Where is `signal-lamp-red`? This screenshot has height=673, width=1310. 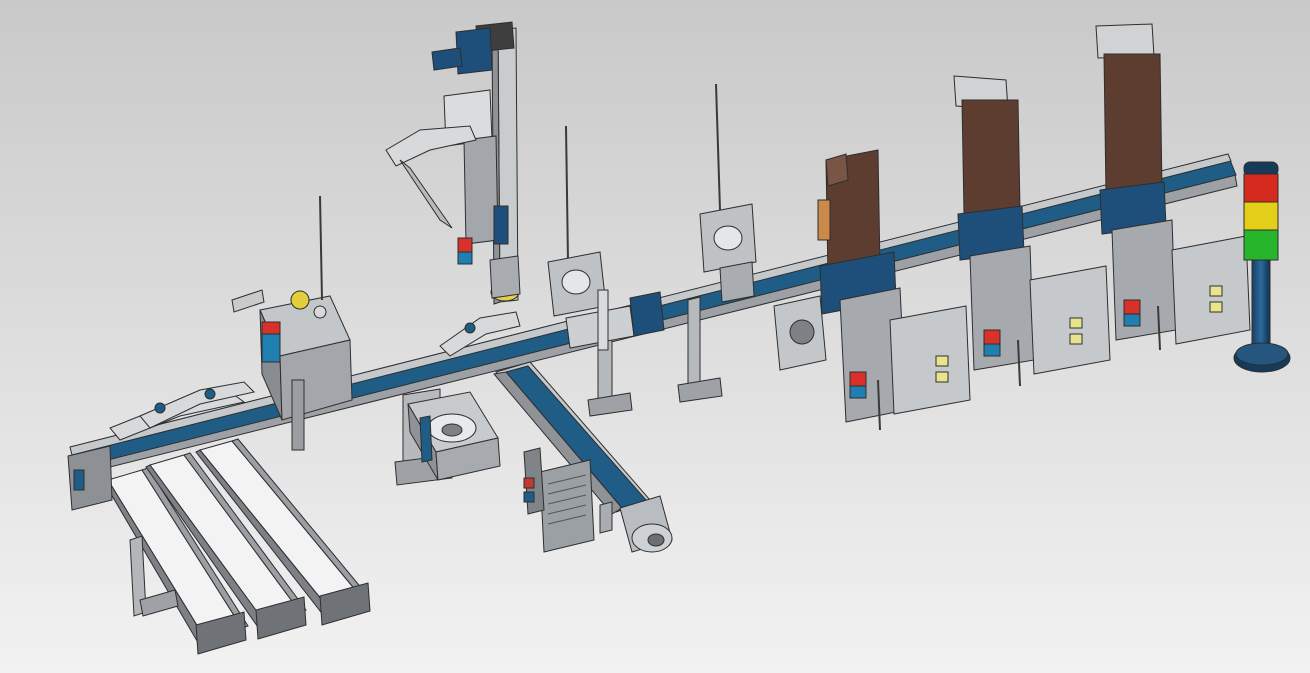
signal-lamp-red is located at coordinates (1261, 188).